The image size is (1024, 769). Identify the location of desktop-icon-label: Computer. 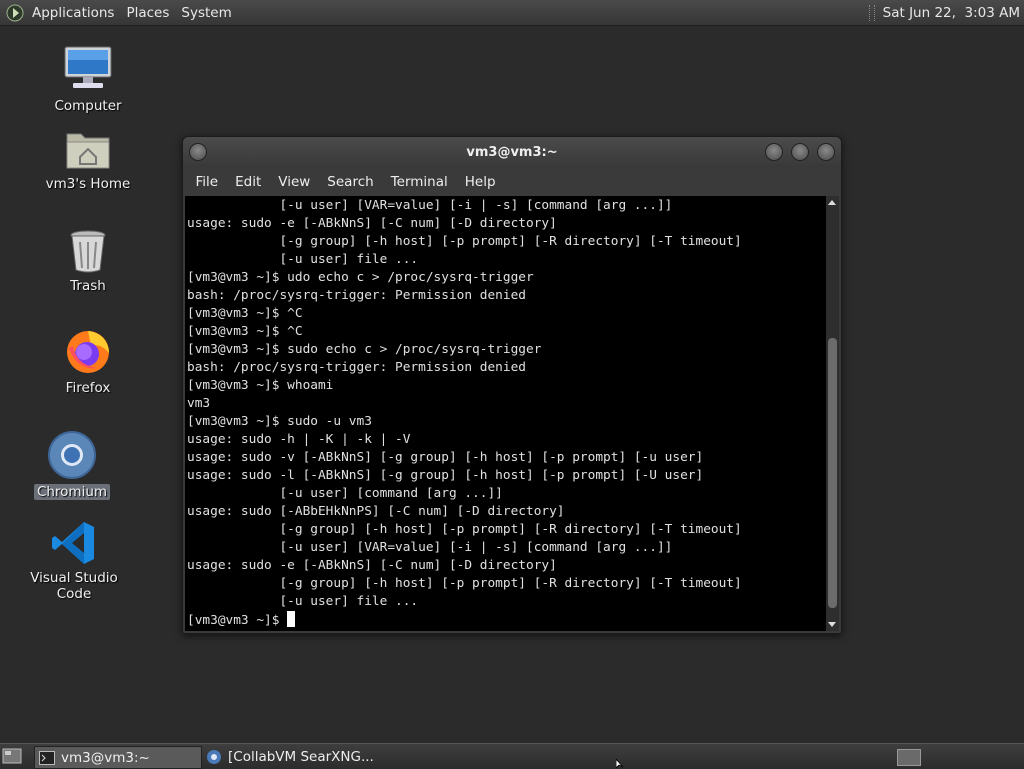
(88, 106).